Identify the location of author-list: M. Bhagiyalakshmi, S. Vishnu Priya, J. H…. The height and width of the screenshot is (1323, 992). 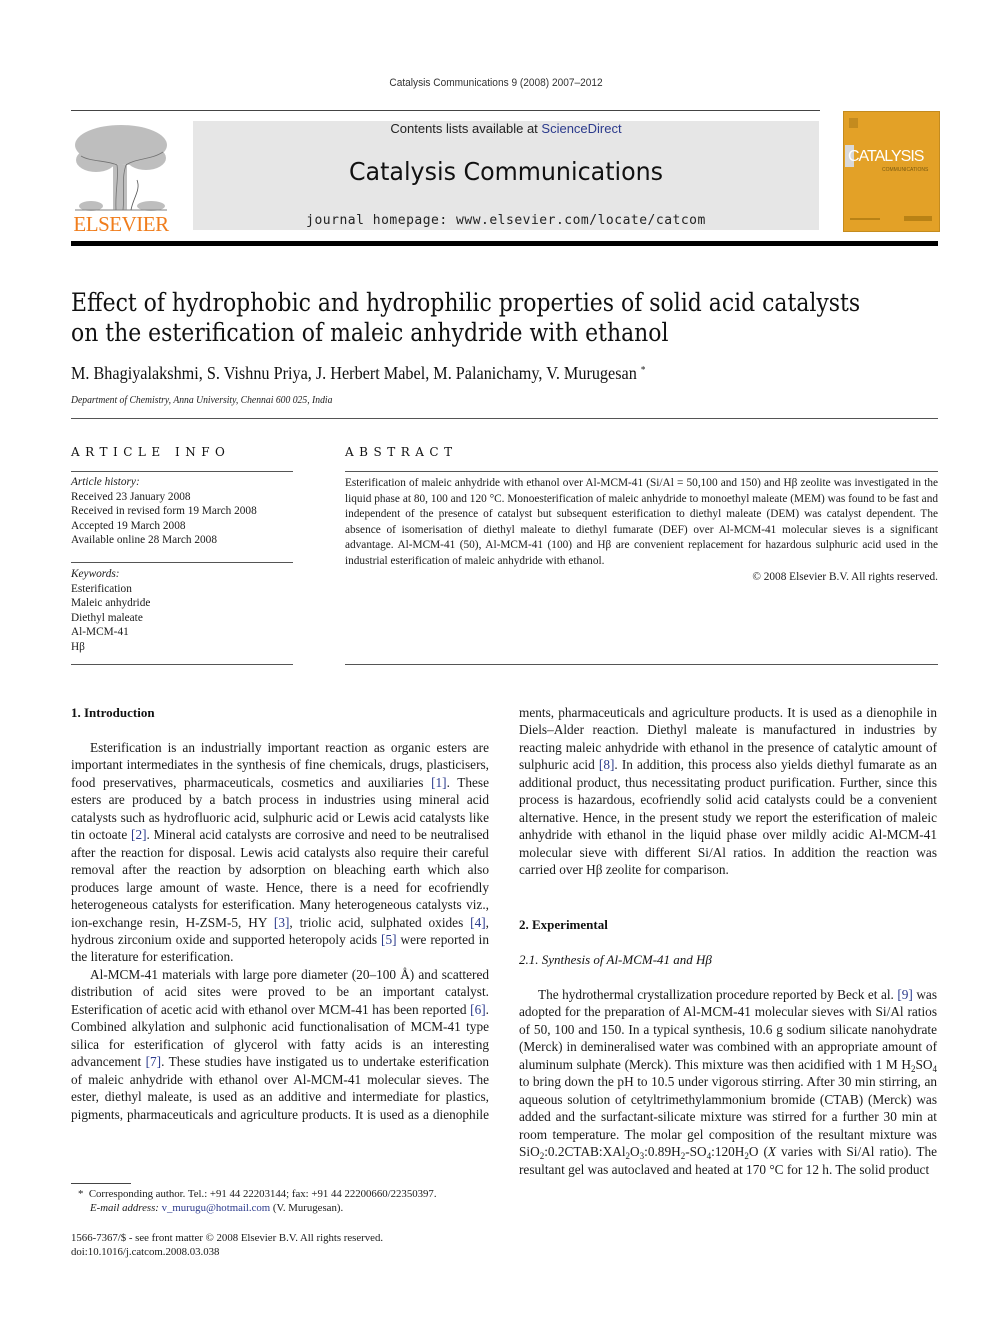
(358, 373).